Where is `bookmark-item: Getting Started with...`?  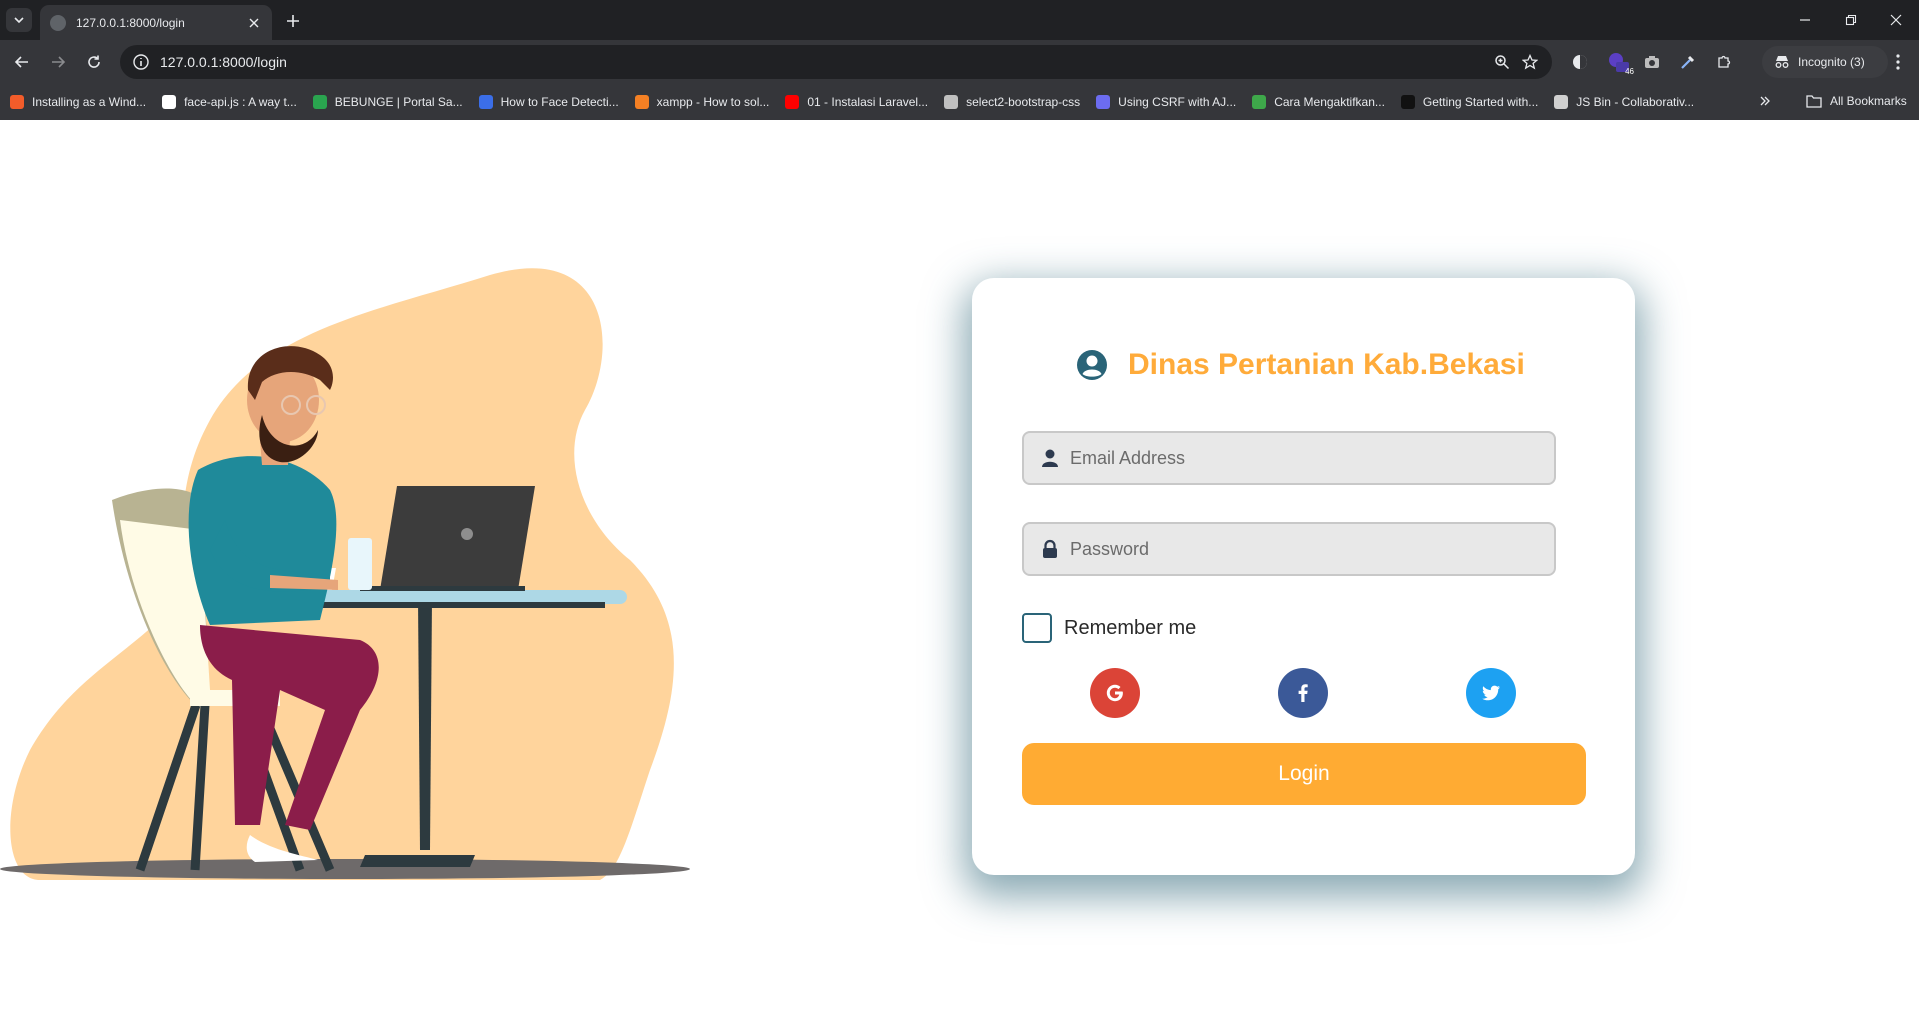
bookmark-item: Getting Started with... is located at coordinates (1469, 102).